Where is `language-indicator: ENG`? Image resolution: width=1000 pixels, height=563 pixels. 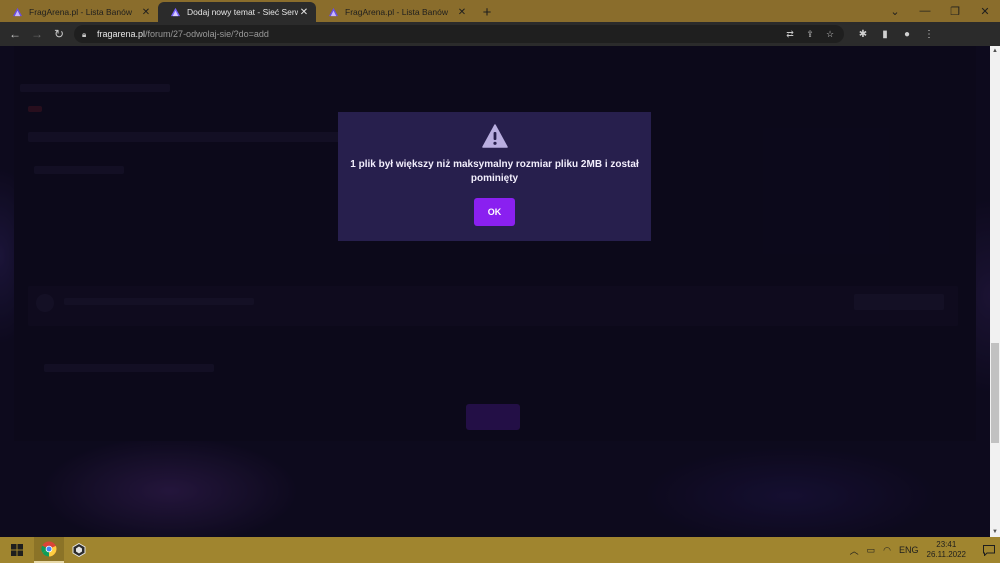
language-indicator: ENG is located at coordinates (909, 550).